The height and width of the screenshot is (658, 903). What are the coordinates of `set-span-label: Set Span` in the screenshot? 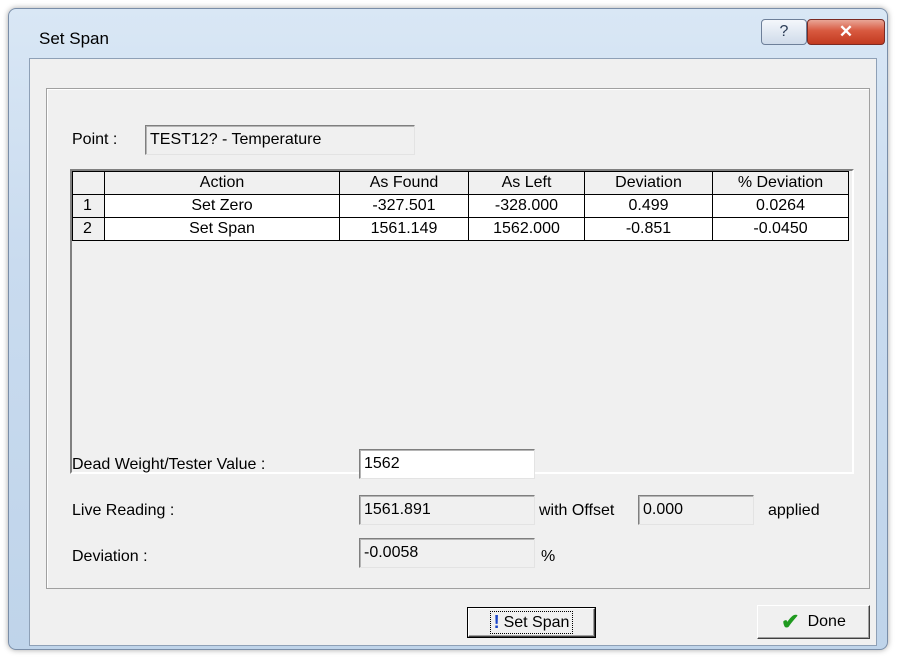 It's located at (536, 622).